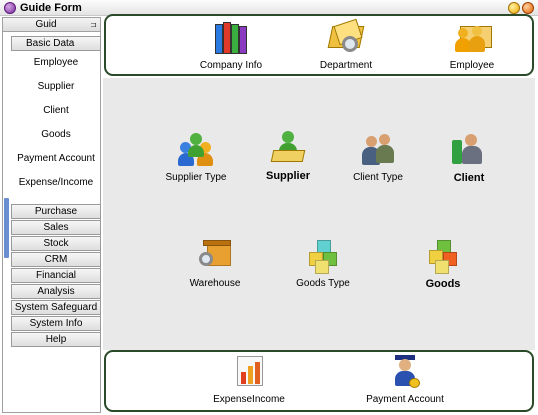 This screenshot has width=538, height=415. What do you see at coordinates (10, 8) in the screenshot?
I see `app-icon` at bounding box center [10, 8].